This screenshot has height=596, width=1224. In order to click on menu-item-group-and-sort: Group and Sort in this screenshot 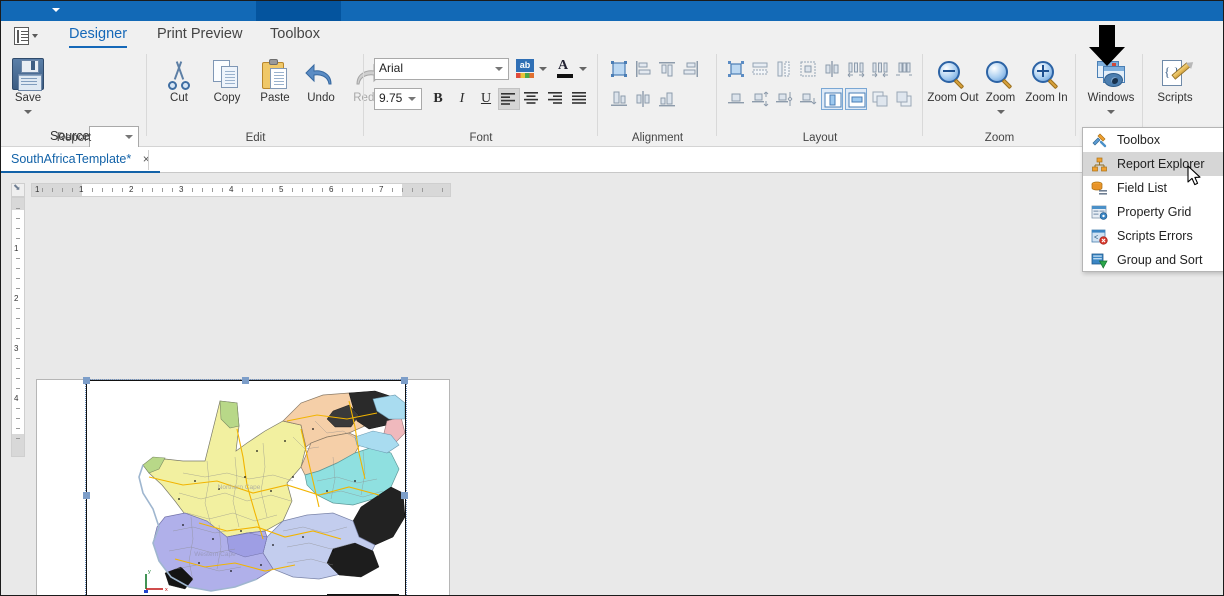, I will do `click(1153, 260)`.